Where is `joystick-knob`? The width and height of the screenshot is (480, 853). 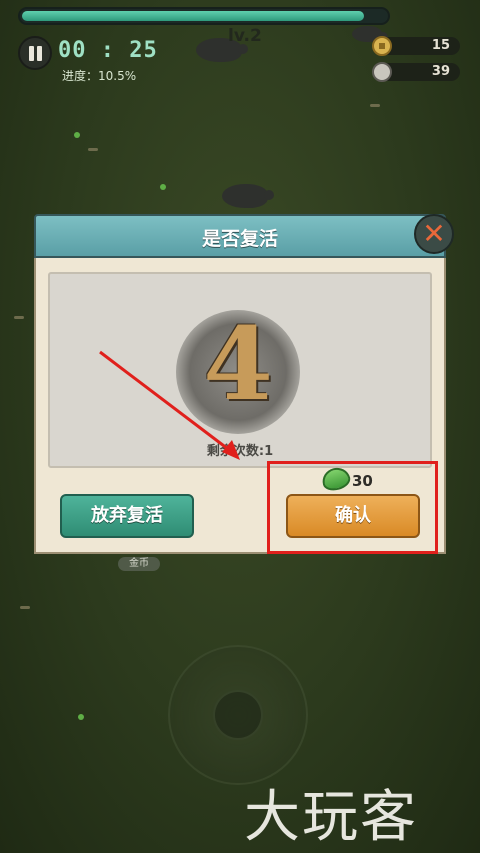 joystick-knob is located at coordinates (238, 715).